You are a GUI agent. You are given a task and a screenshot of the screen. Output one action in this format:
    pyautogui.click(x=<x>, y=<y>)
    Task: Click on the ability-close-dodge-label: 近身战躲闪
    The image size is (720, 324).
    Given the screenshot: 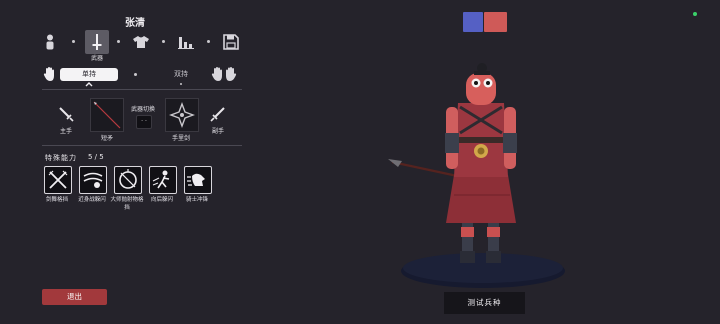 What is the action you would take?
    pyautogui.click(x=92, y=200)
    